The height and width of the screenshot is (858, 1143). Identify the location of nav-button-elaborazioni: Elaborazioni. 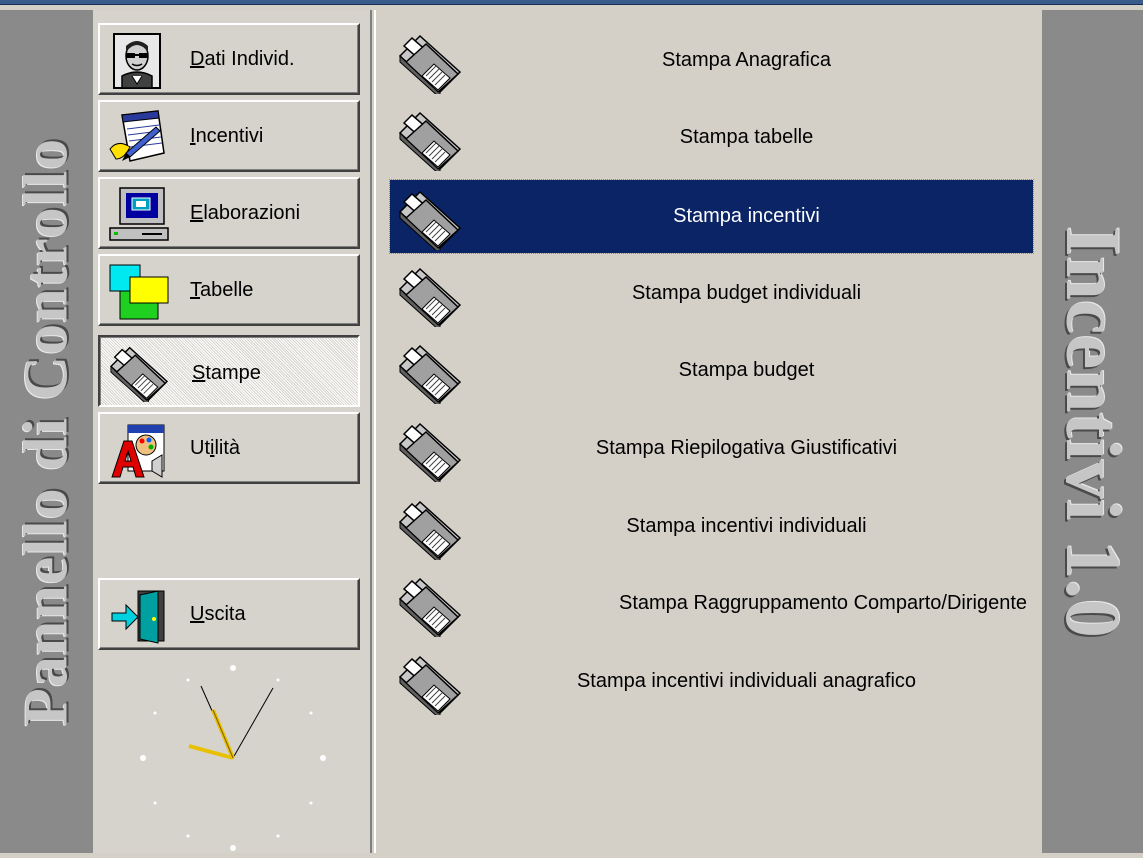
(229, 213).